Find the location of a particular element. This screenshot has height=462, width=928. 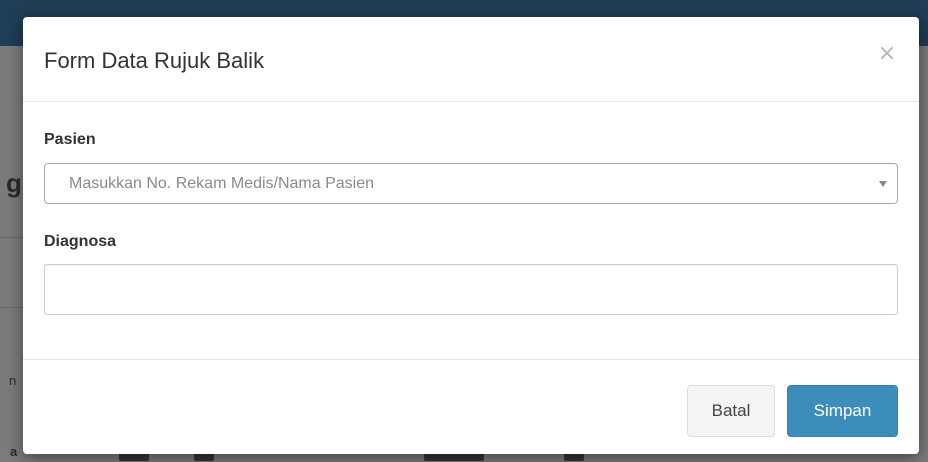

diagnosa-label: Diagnosa is located at coordinates (80, 241).